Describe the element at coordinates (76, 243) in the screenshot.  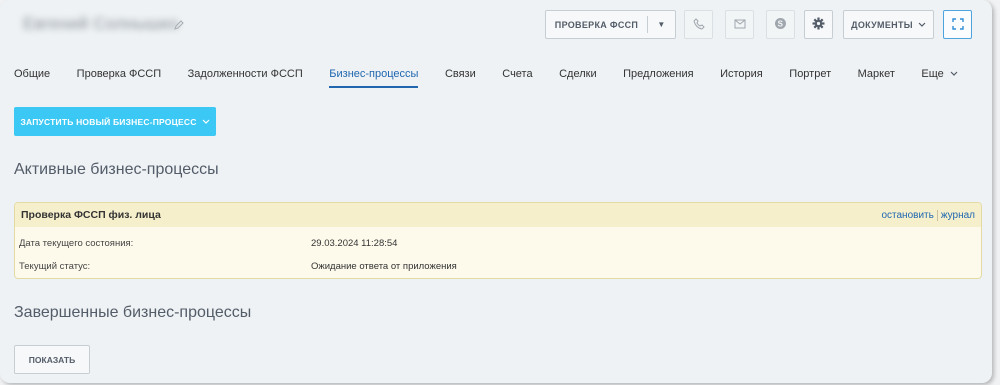
I see `date-label: Дата текущего состояния:` at that location.